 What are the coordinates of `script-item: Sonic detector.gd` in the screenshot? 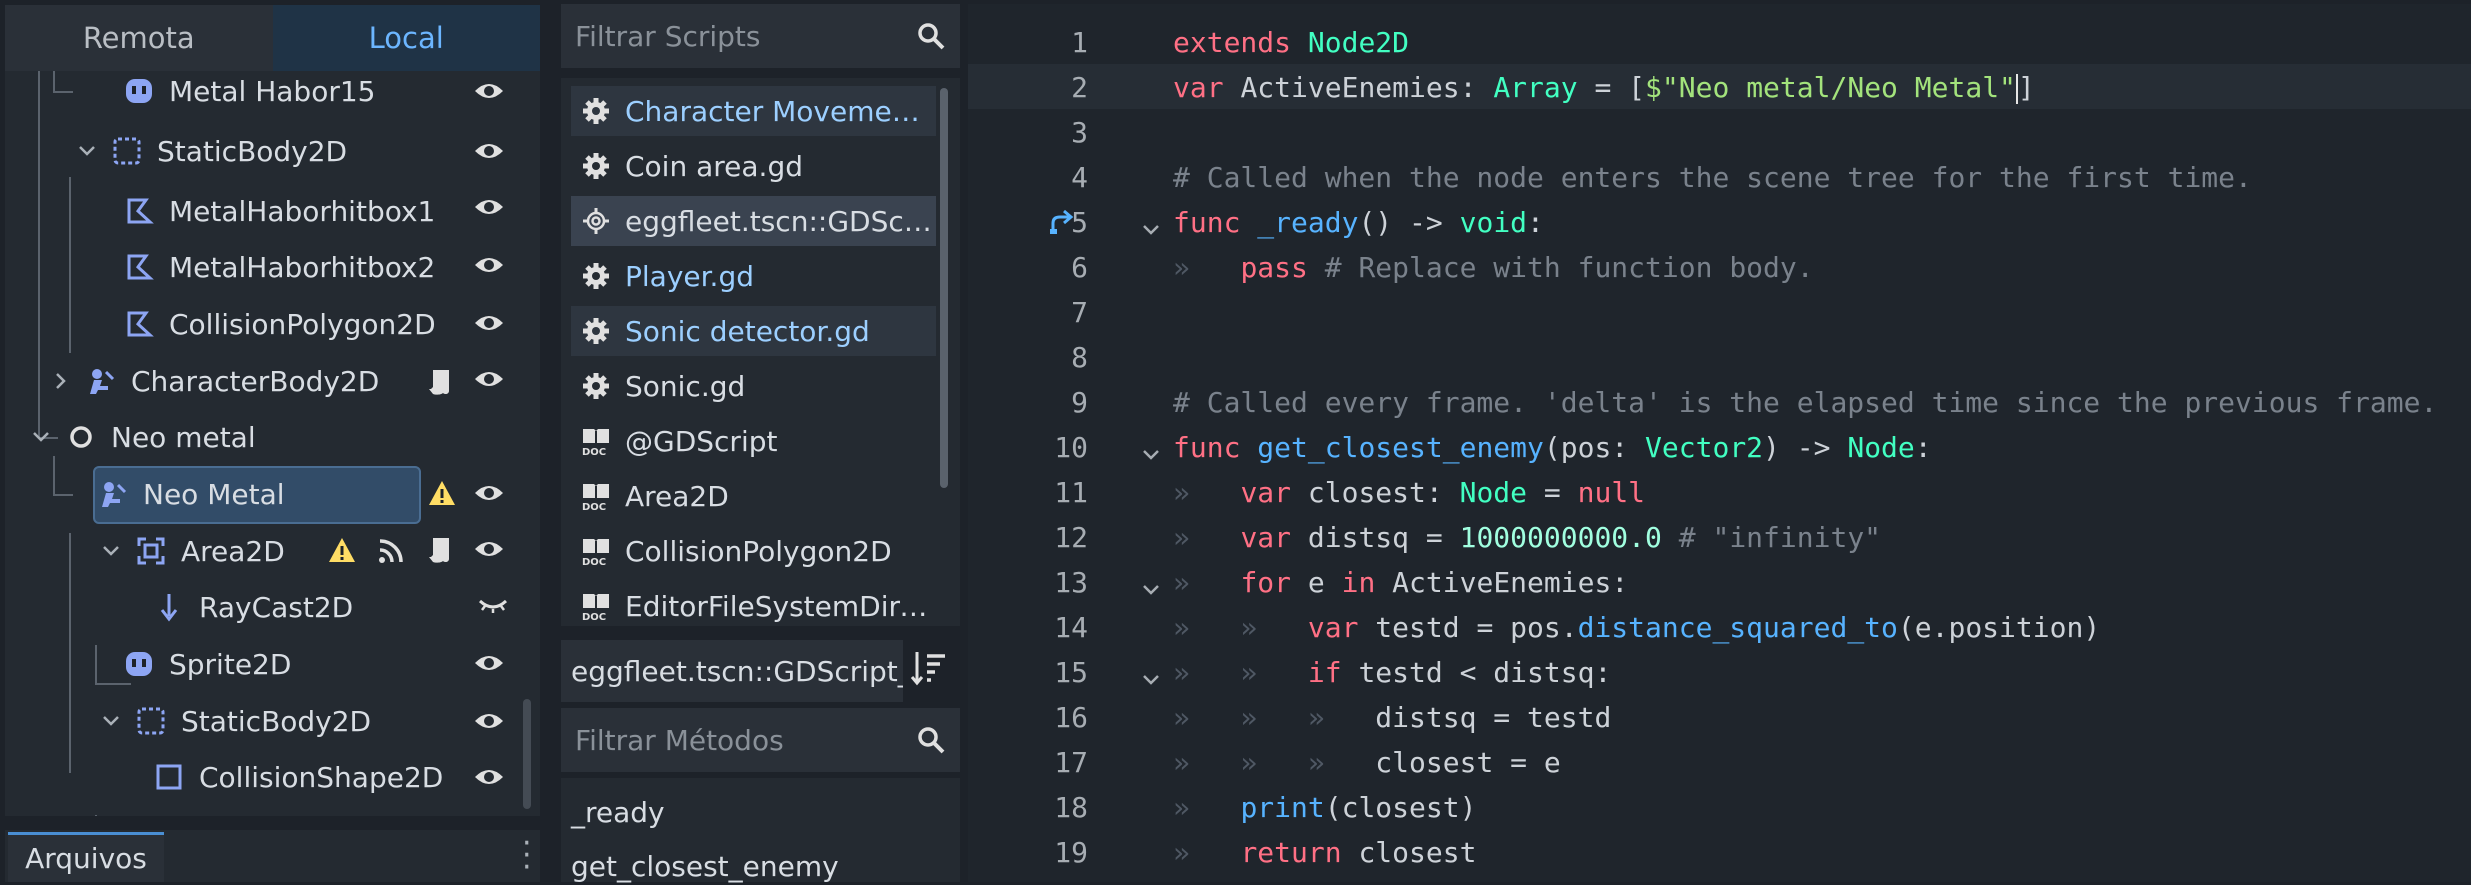 It's located at (753, 331).